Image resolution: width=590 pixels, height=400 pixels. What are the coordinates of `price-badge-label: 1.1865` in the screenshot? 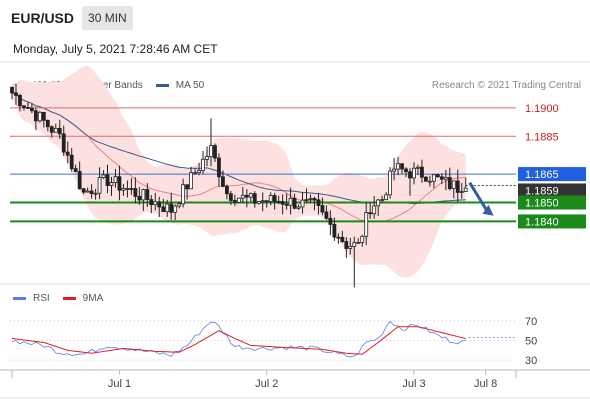 It's located at (542, 175).